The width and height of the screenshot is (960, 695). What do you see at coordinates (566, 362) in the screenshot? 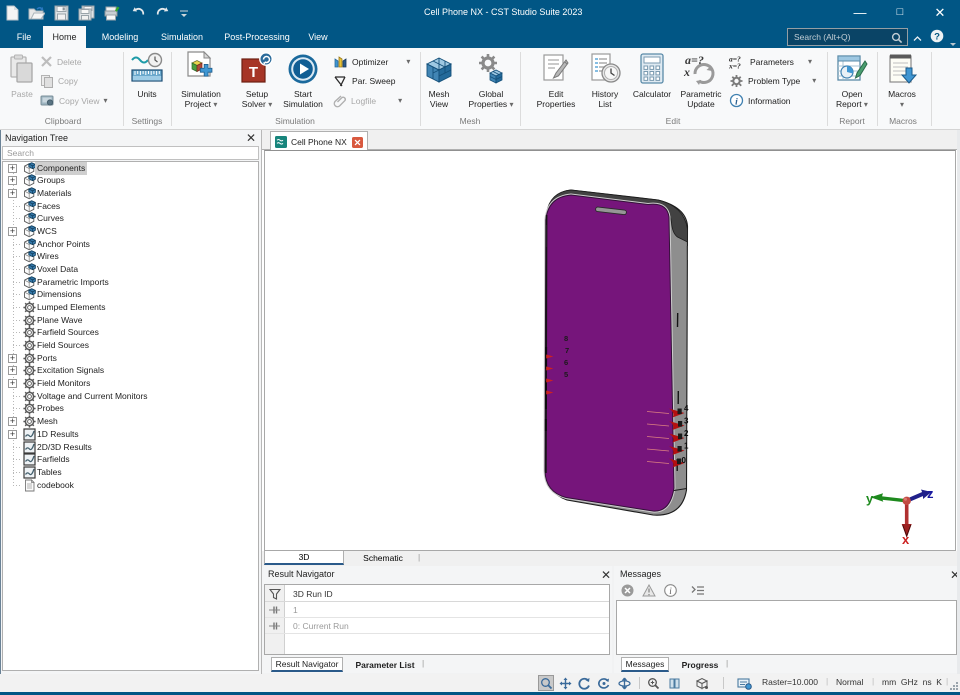
I see `svg-text: 6` at bounding box center [566, 362].